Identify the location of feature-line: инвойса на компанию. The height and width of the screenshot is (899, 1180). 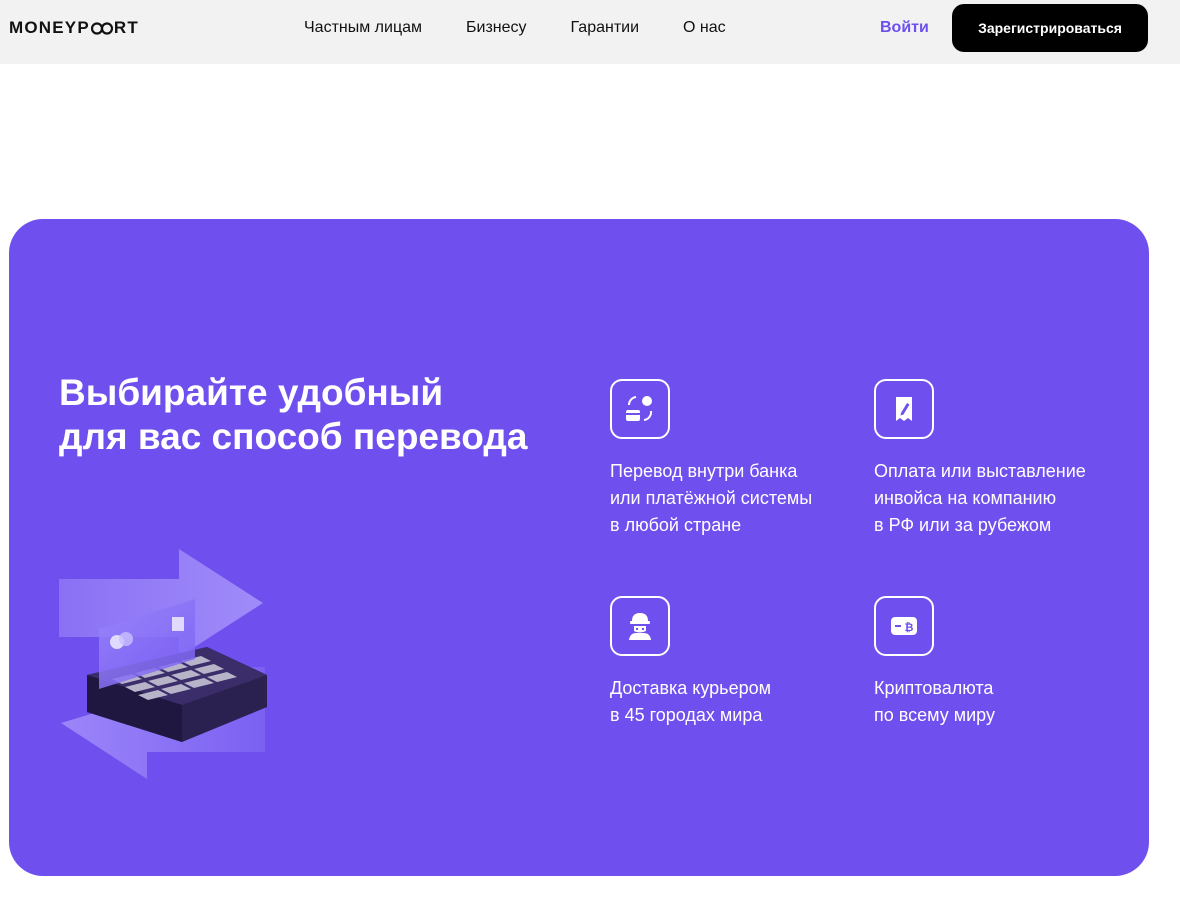
(965, 498).